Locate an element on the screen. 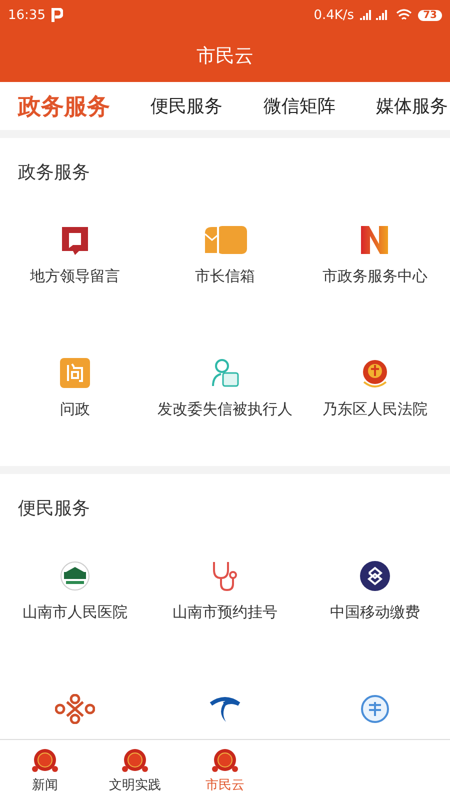  mailbox-icon is located at coordinates (225, 240).